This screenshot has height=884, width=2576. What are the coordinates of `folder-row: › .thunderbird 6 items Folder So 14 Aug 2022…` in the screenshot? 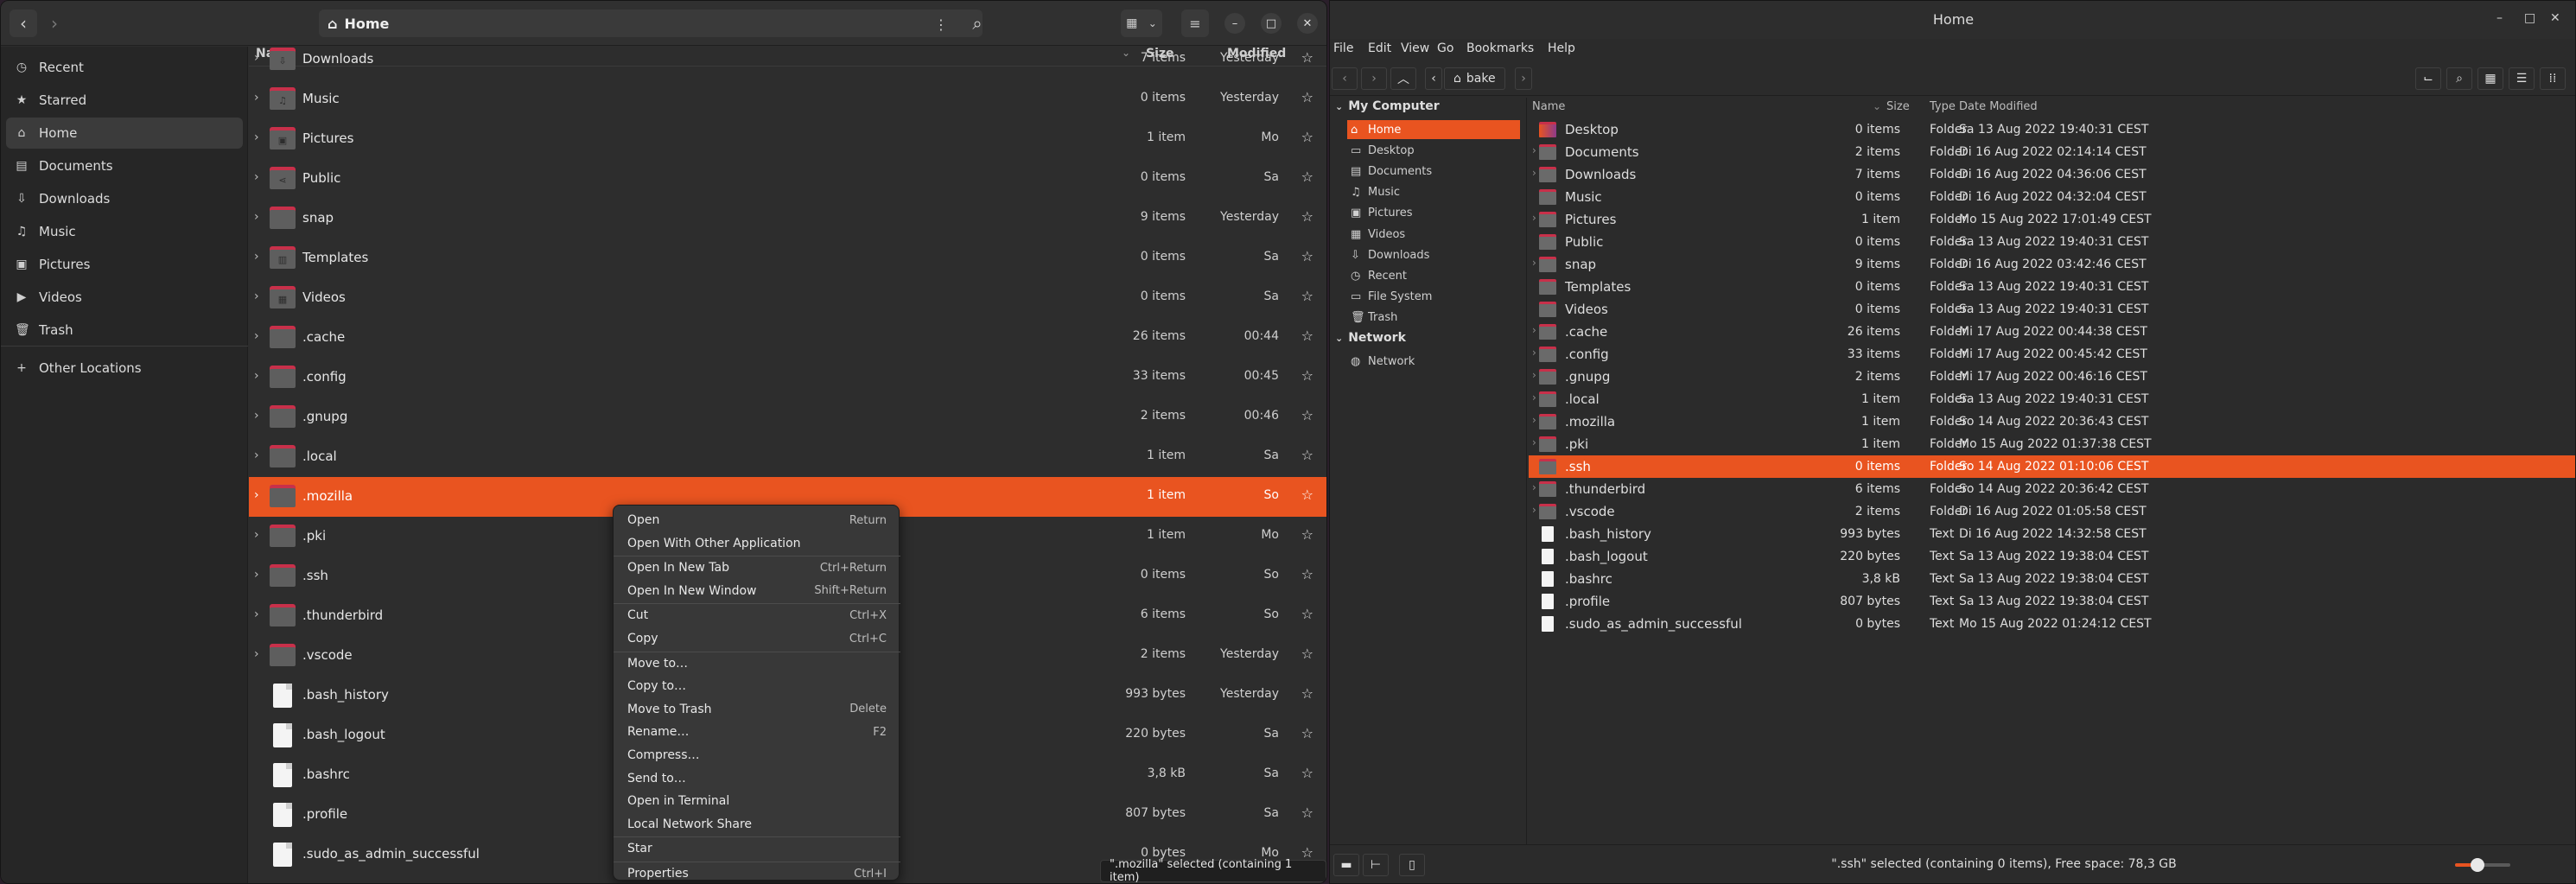 It's located at (2052, 489).